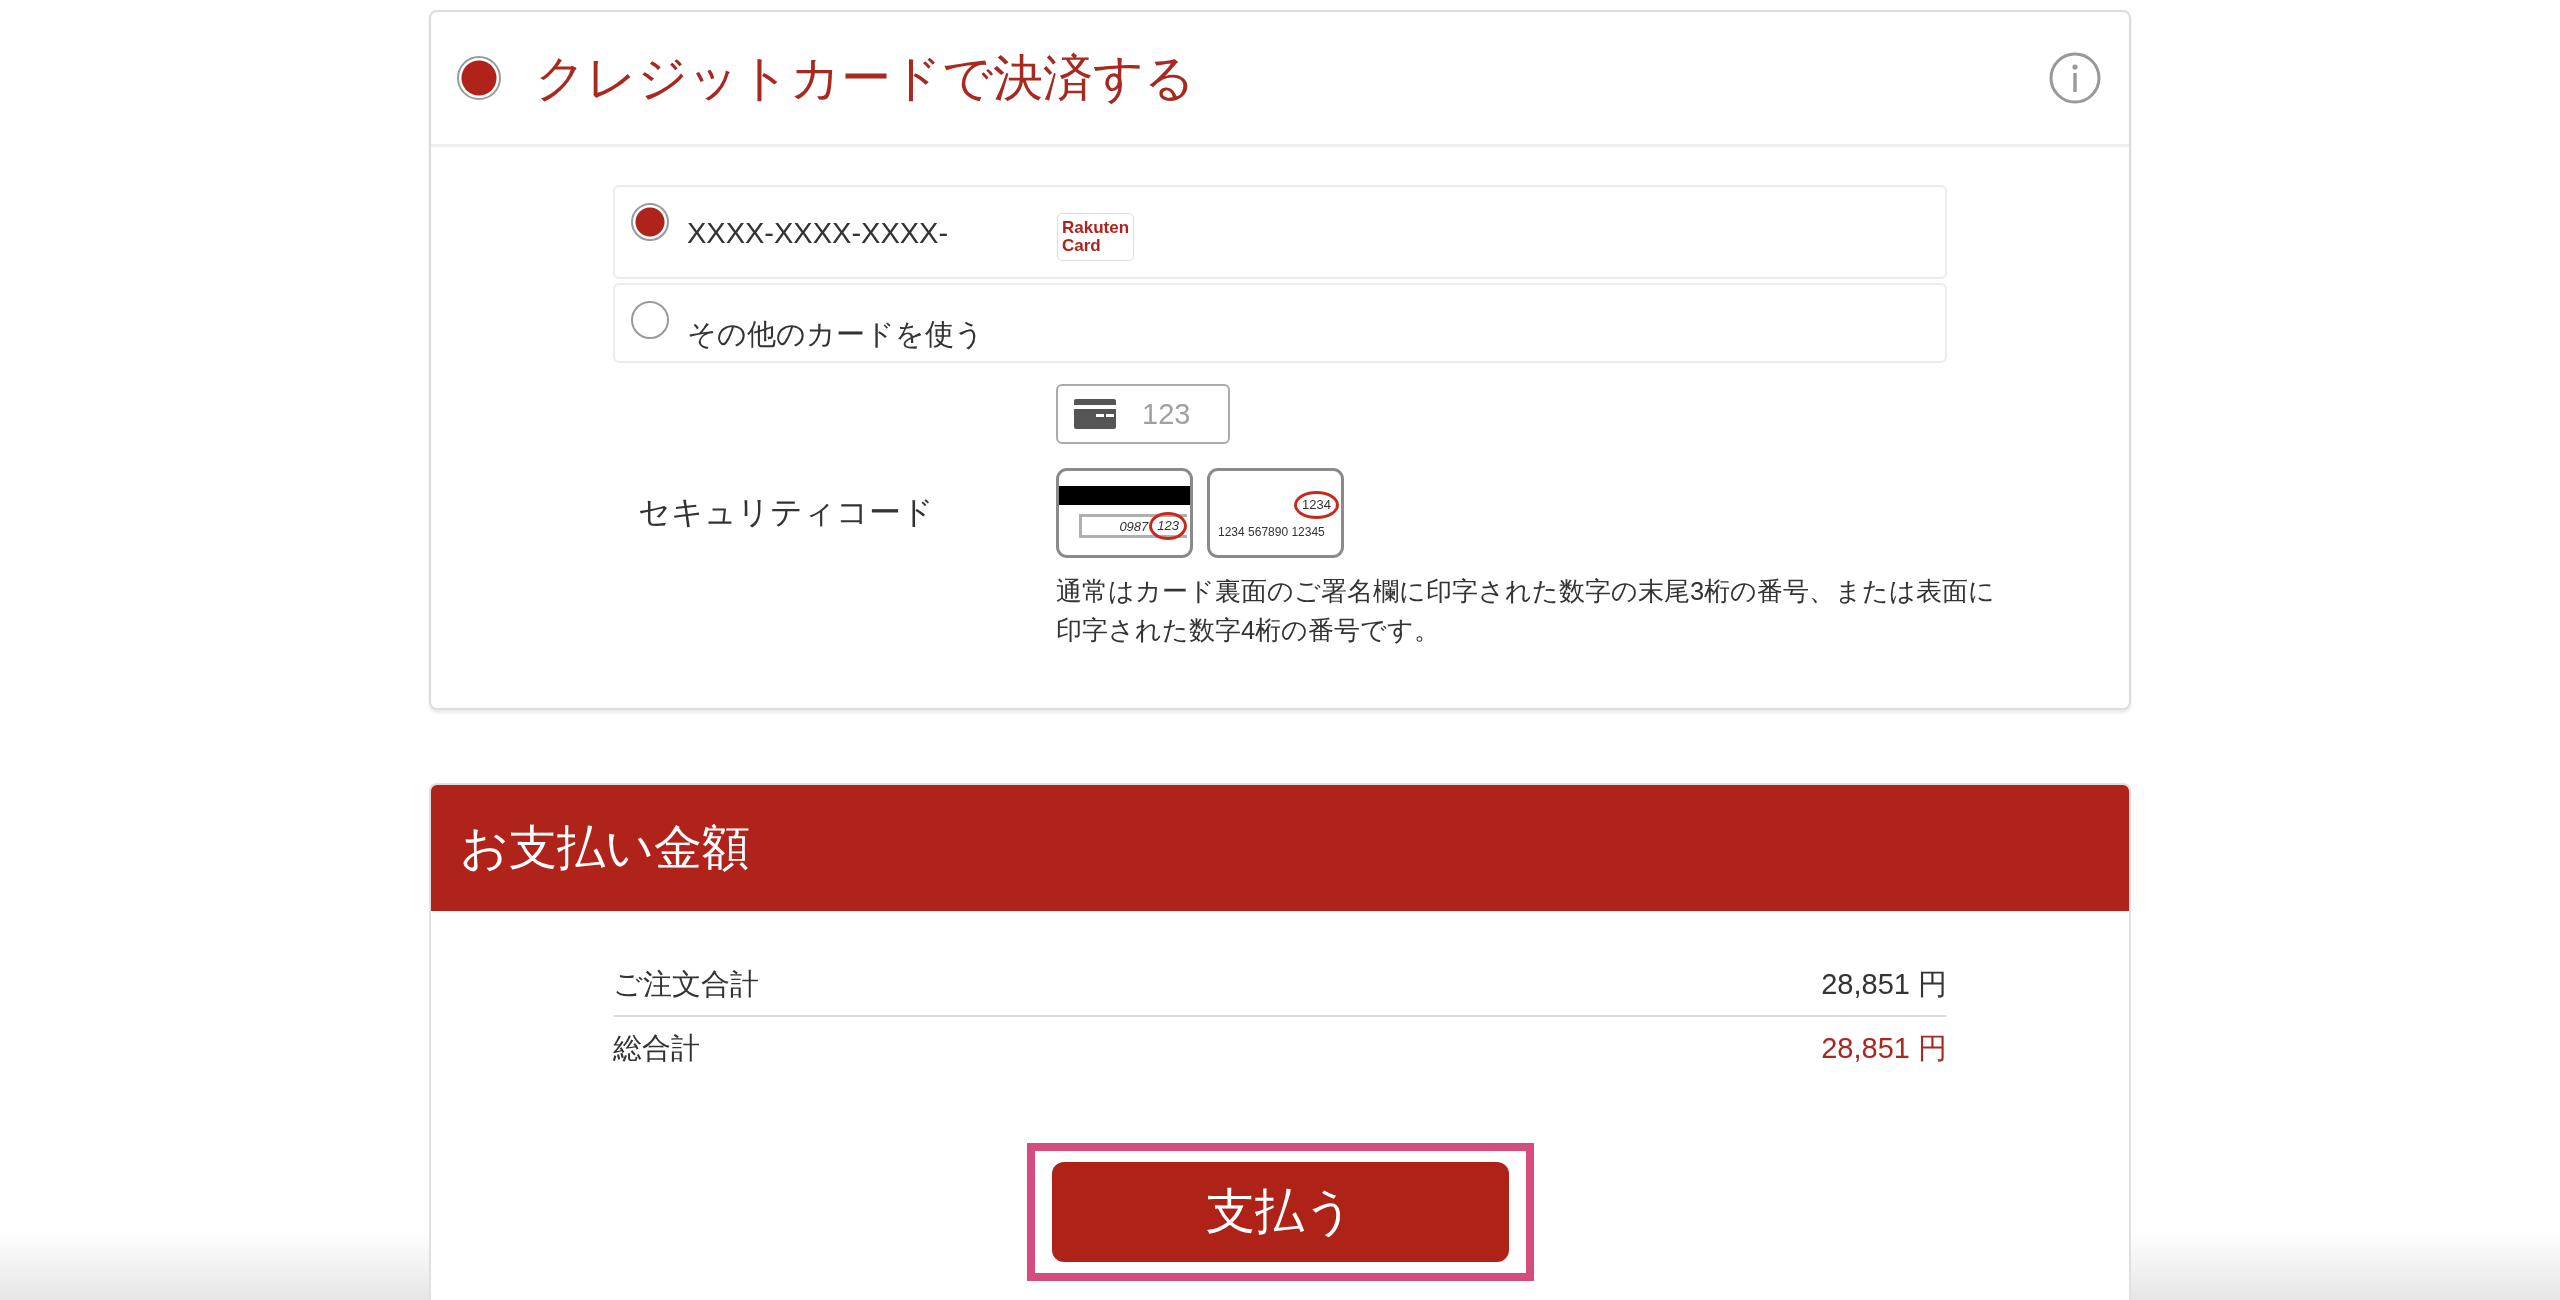  I want to click on pay-button: 支払う, so click(1280, 1212).